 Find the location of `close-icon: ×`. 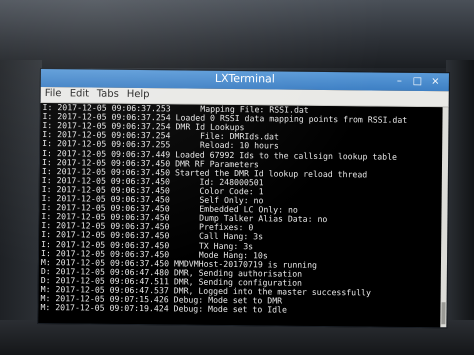

close-icon: × is located at coordinates (435, 81).